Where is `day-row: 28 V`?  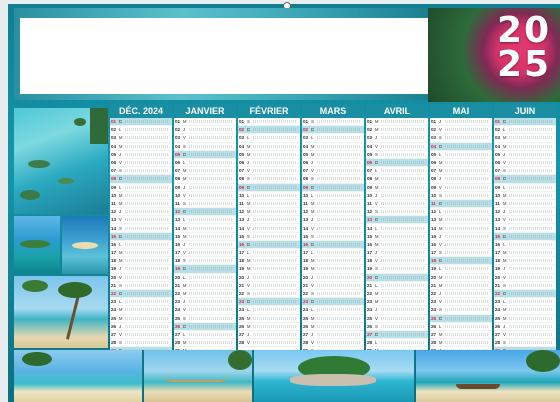
day-row: 28 V is located at coordinates (269, 343).